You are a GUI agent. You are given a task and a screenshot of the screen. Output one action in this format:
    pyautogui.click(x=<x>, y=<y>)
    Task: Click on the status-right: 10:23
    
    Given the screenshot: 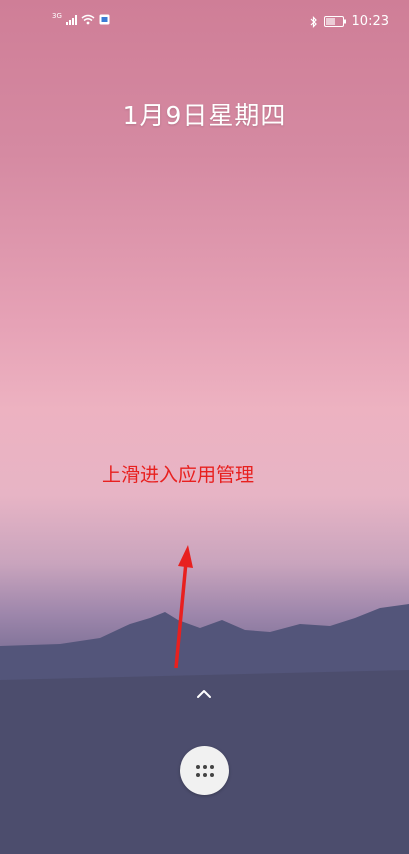 What is the action you would take?
    pyautogui.click(x=349, y=21)
    